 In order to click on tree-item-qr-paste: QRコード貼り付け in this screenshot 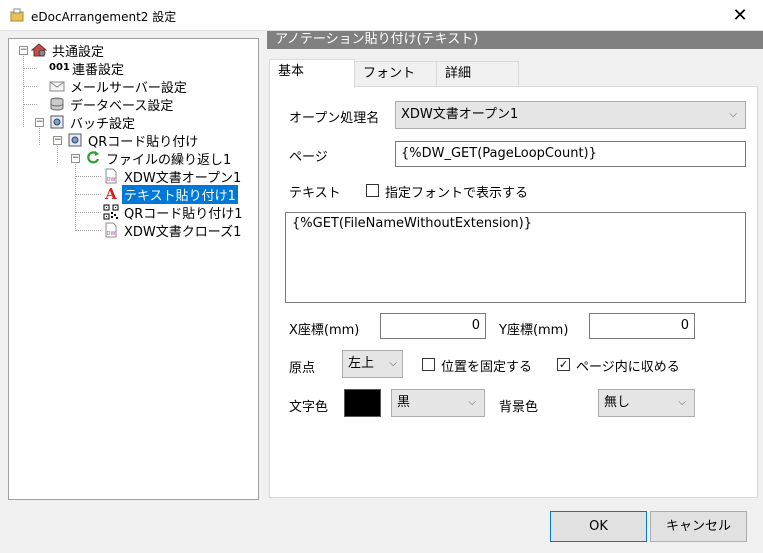, I will do `click(133, 140)`.